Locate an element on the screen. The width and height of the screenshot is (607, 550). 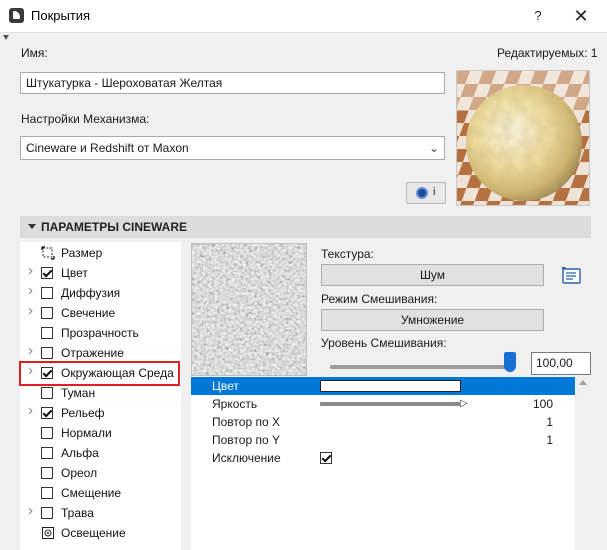
blend-level-label: Уровень Смешивания: is located at coordinates (384, 343).